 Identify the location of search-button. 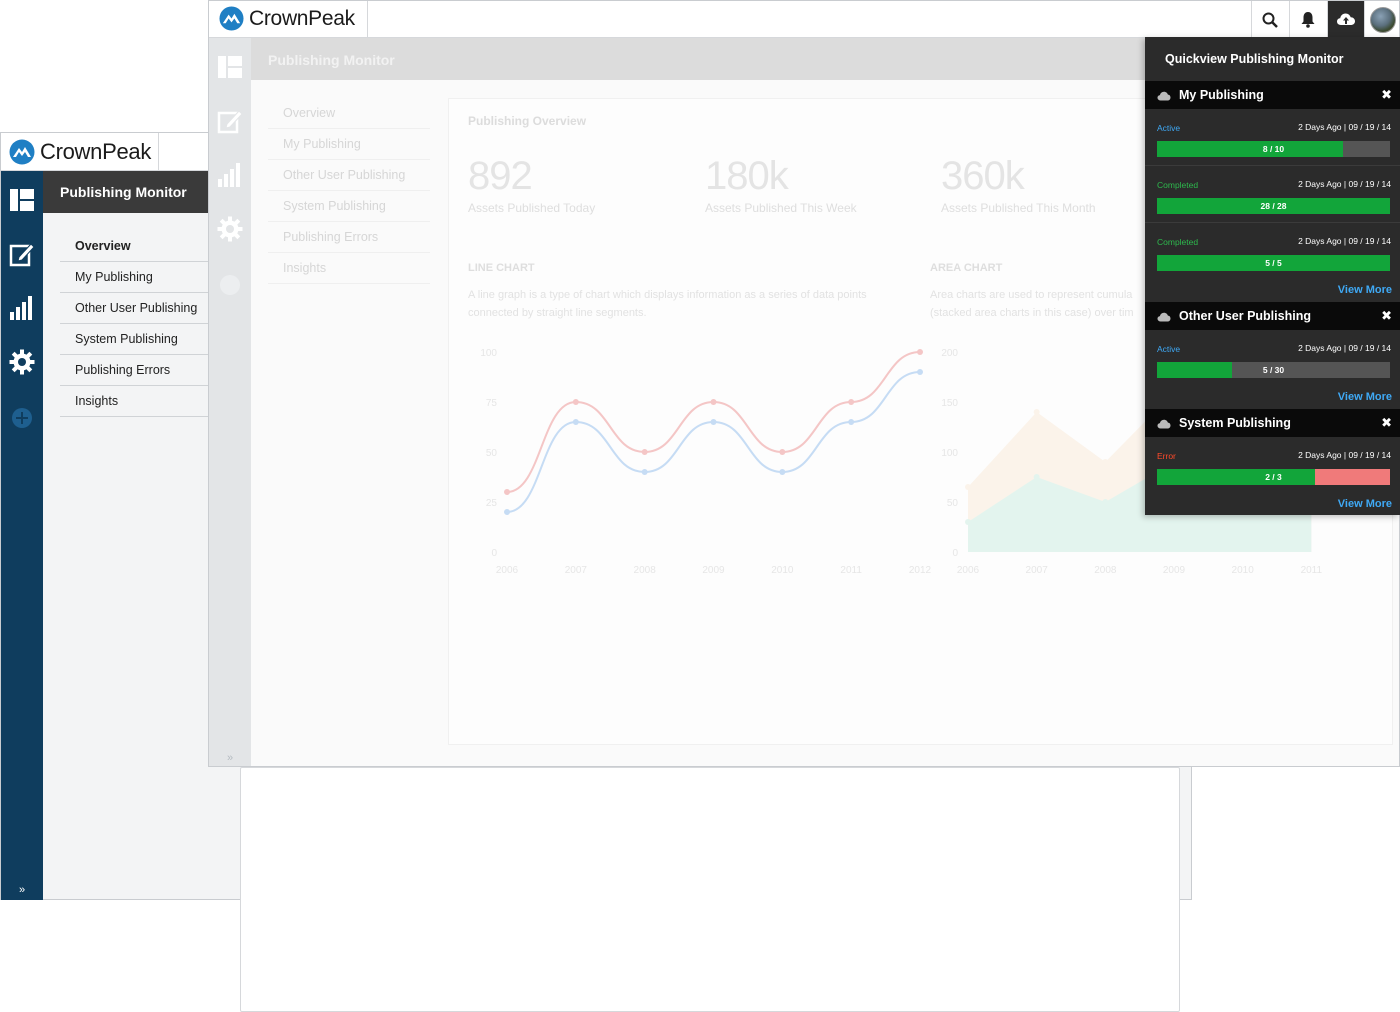
(1269, 19).